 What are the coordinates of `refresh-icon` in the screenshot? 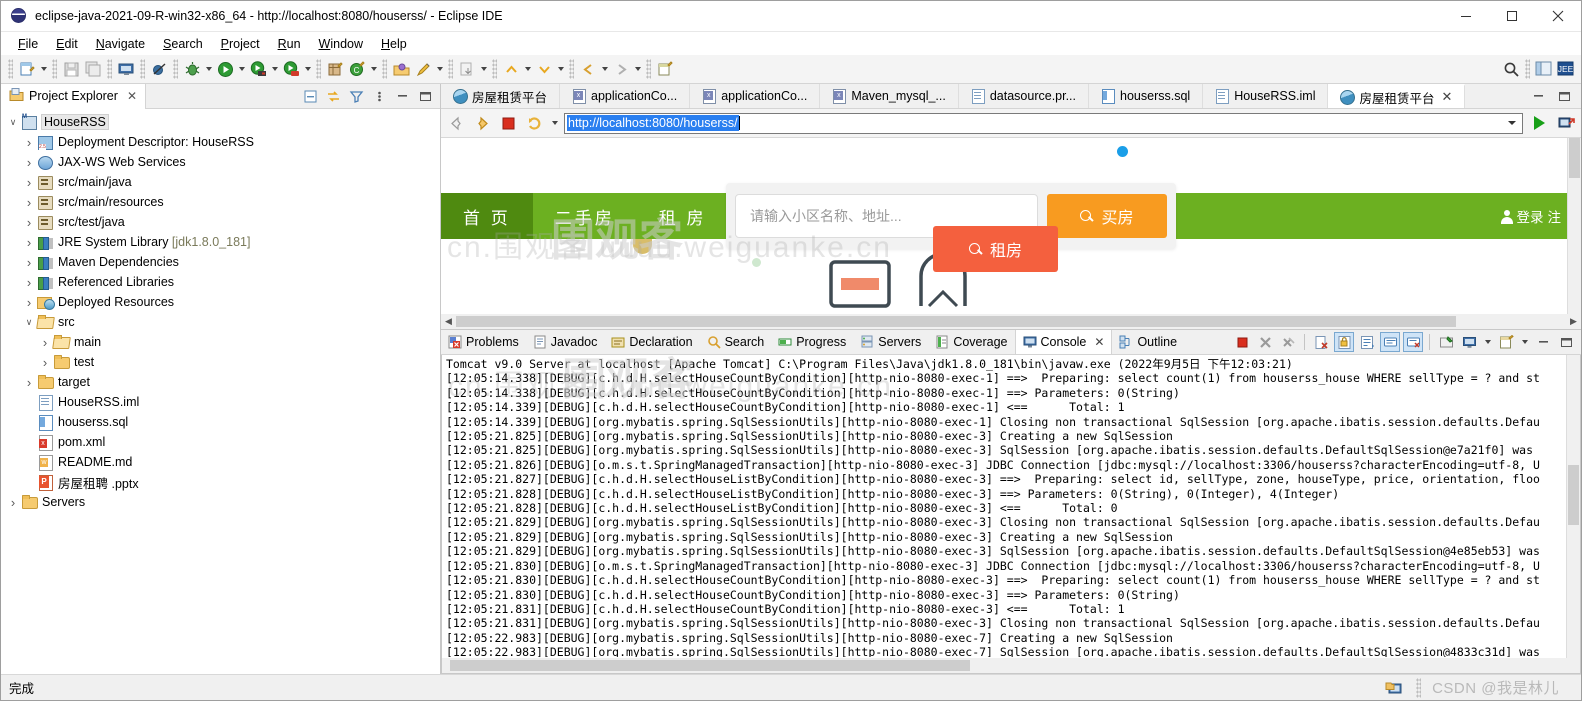 It's located at (534, 123).